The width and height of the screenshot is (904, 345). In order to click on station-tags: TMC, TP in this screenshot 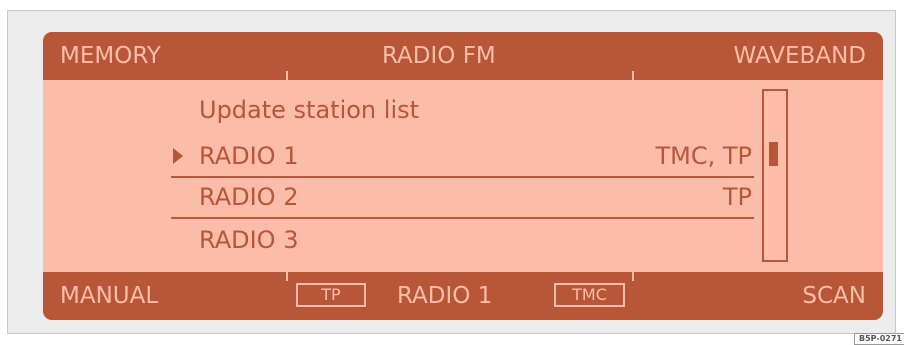, I will do `click(703, 156)`.